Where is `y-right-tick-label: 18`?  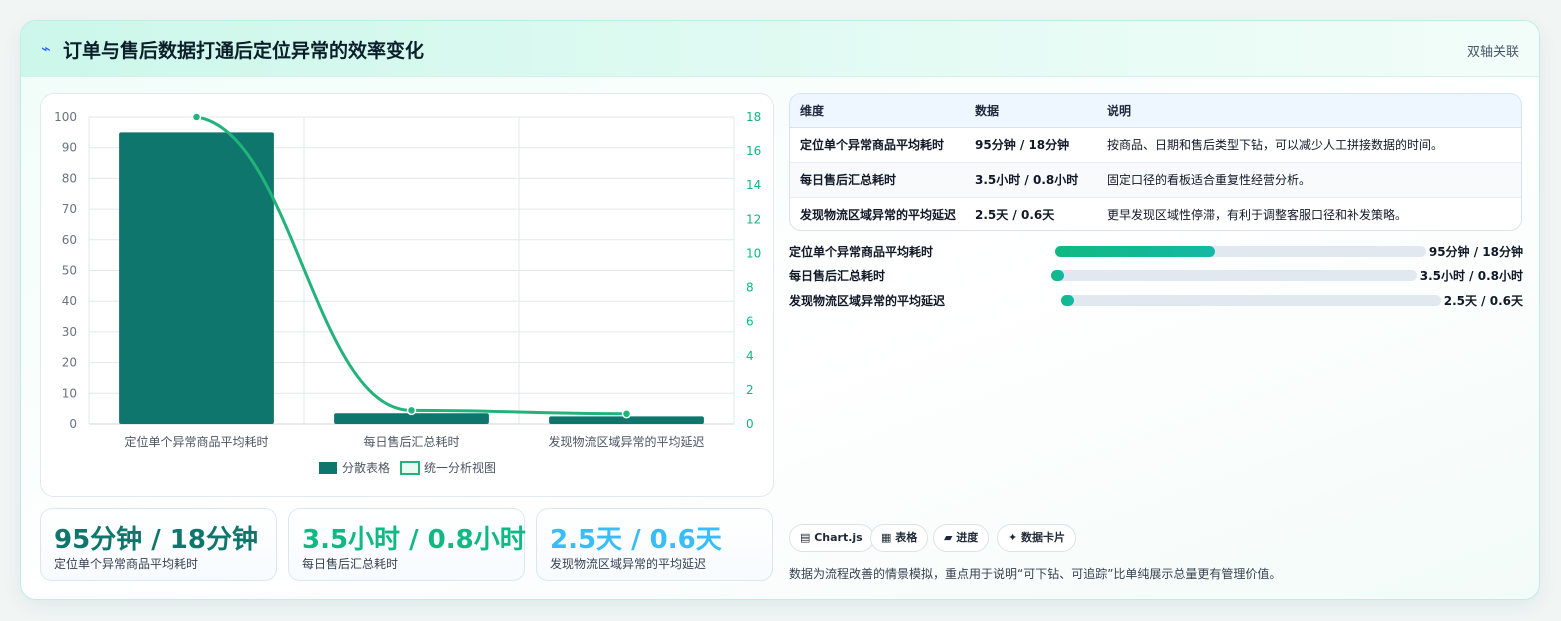
y-right-tick-label: 18 is located at coordinates (753, 117).